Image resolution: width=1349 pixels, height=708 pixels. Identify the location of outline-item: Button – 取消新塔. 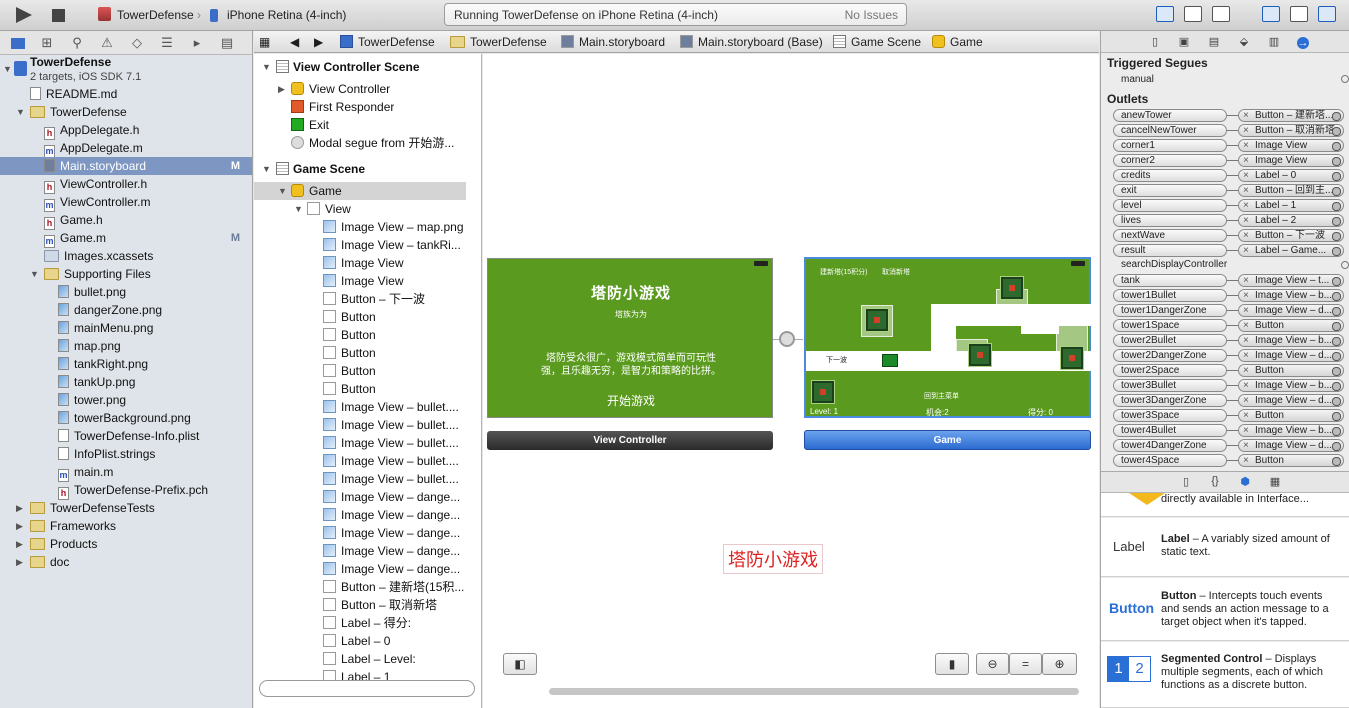
(395, 605).